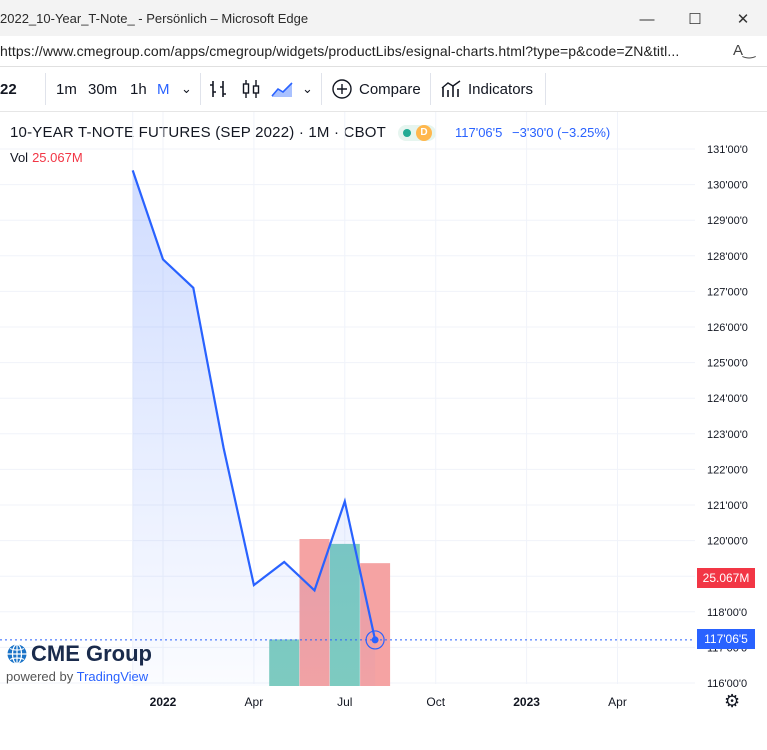 The height and width of the screenshot is (750, 767). Describe the element at coordinates (344, 702) in the screenshot. I see `time-tick-label: Jul` at that location.